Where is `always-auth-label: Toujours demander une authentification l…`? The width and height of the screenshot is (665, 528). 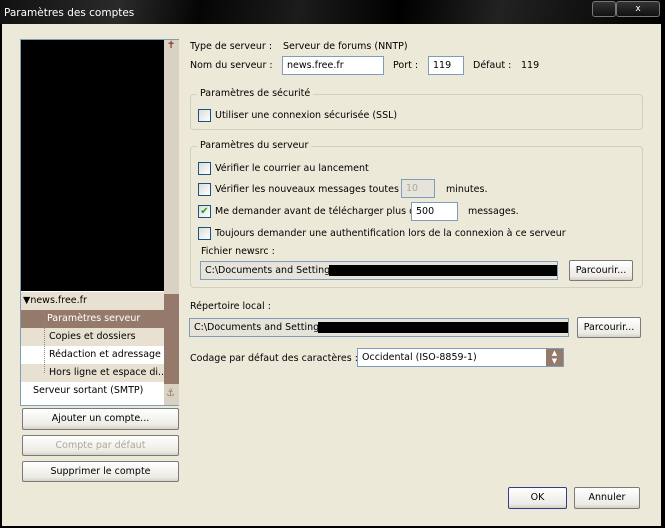 always-auth-label: Toujours demander une authentification l… is located at coordinates (390, 233).